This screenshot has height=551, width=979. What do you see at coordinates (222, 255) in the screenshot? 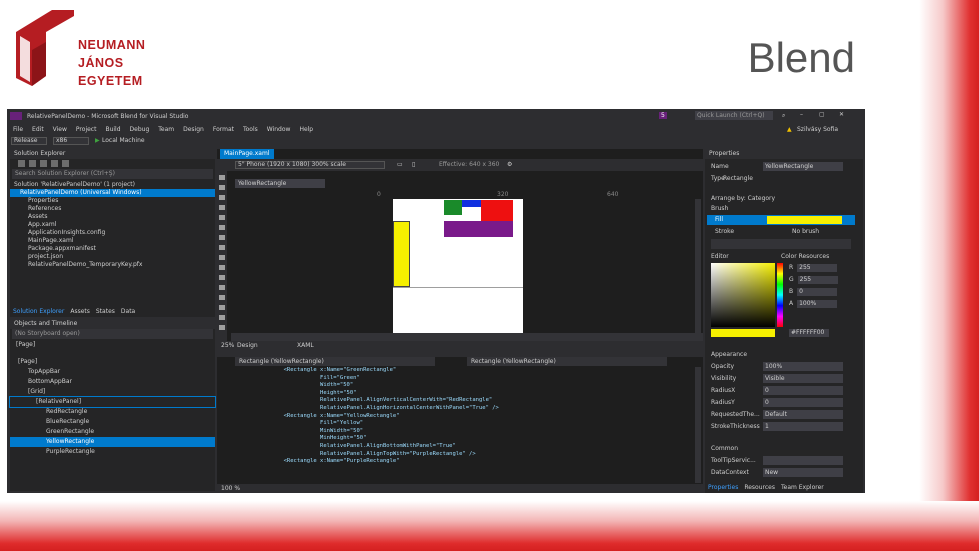
I see `tool-icons` at bounding box center [222, 255].